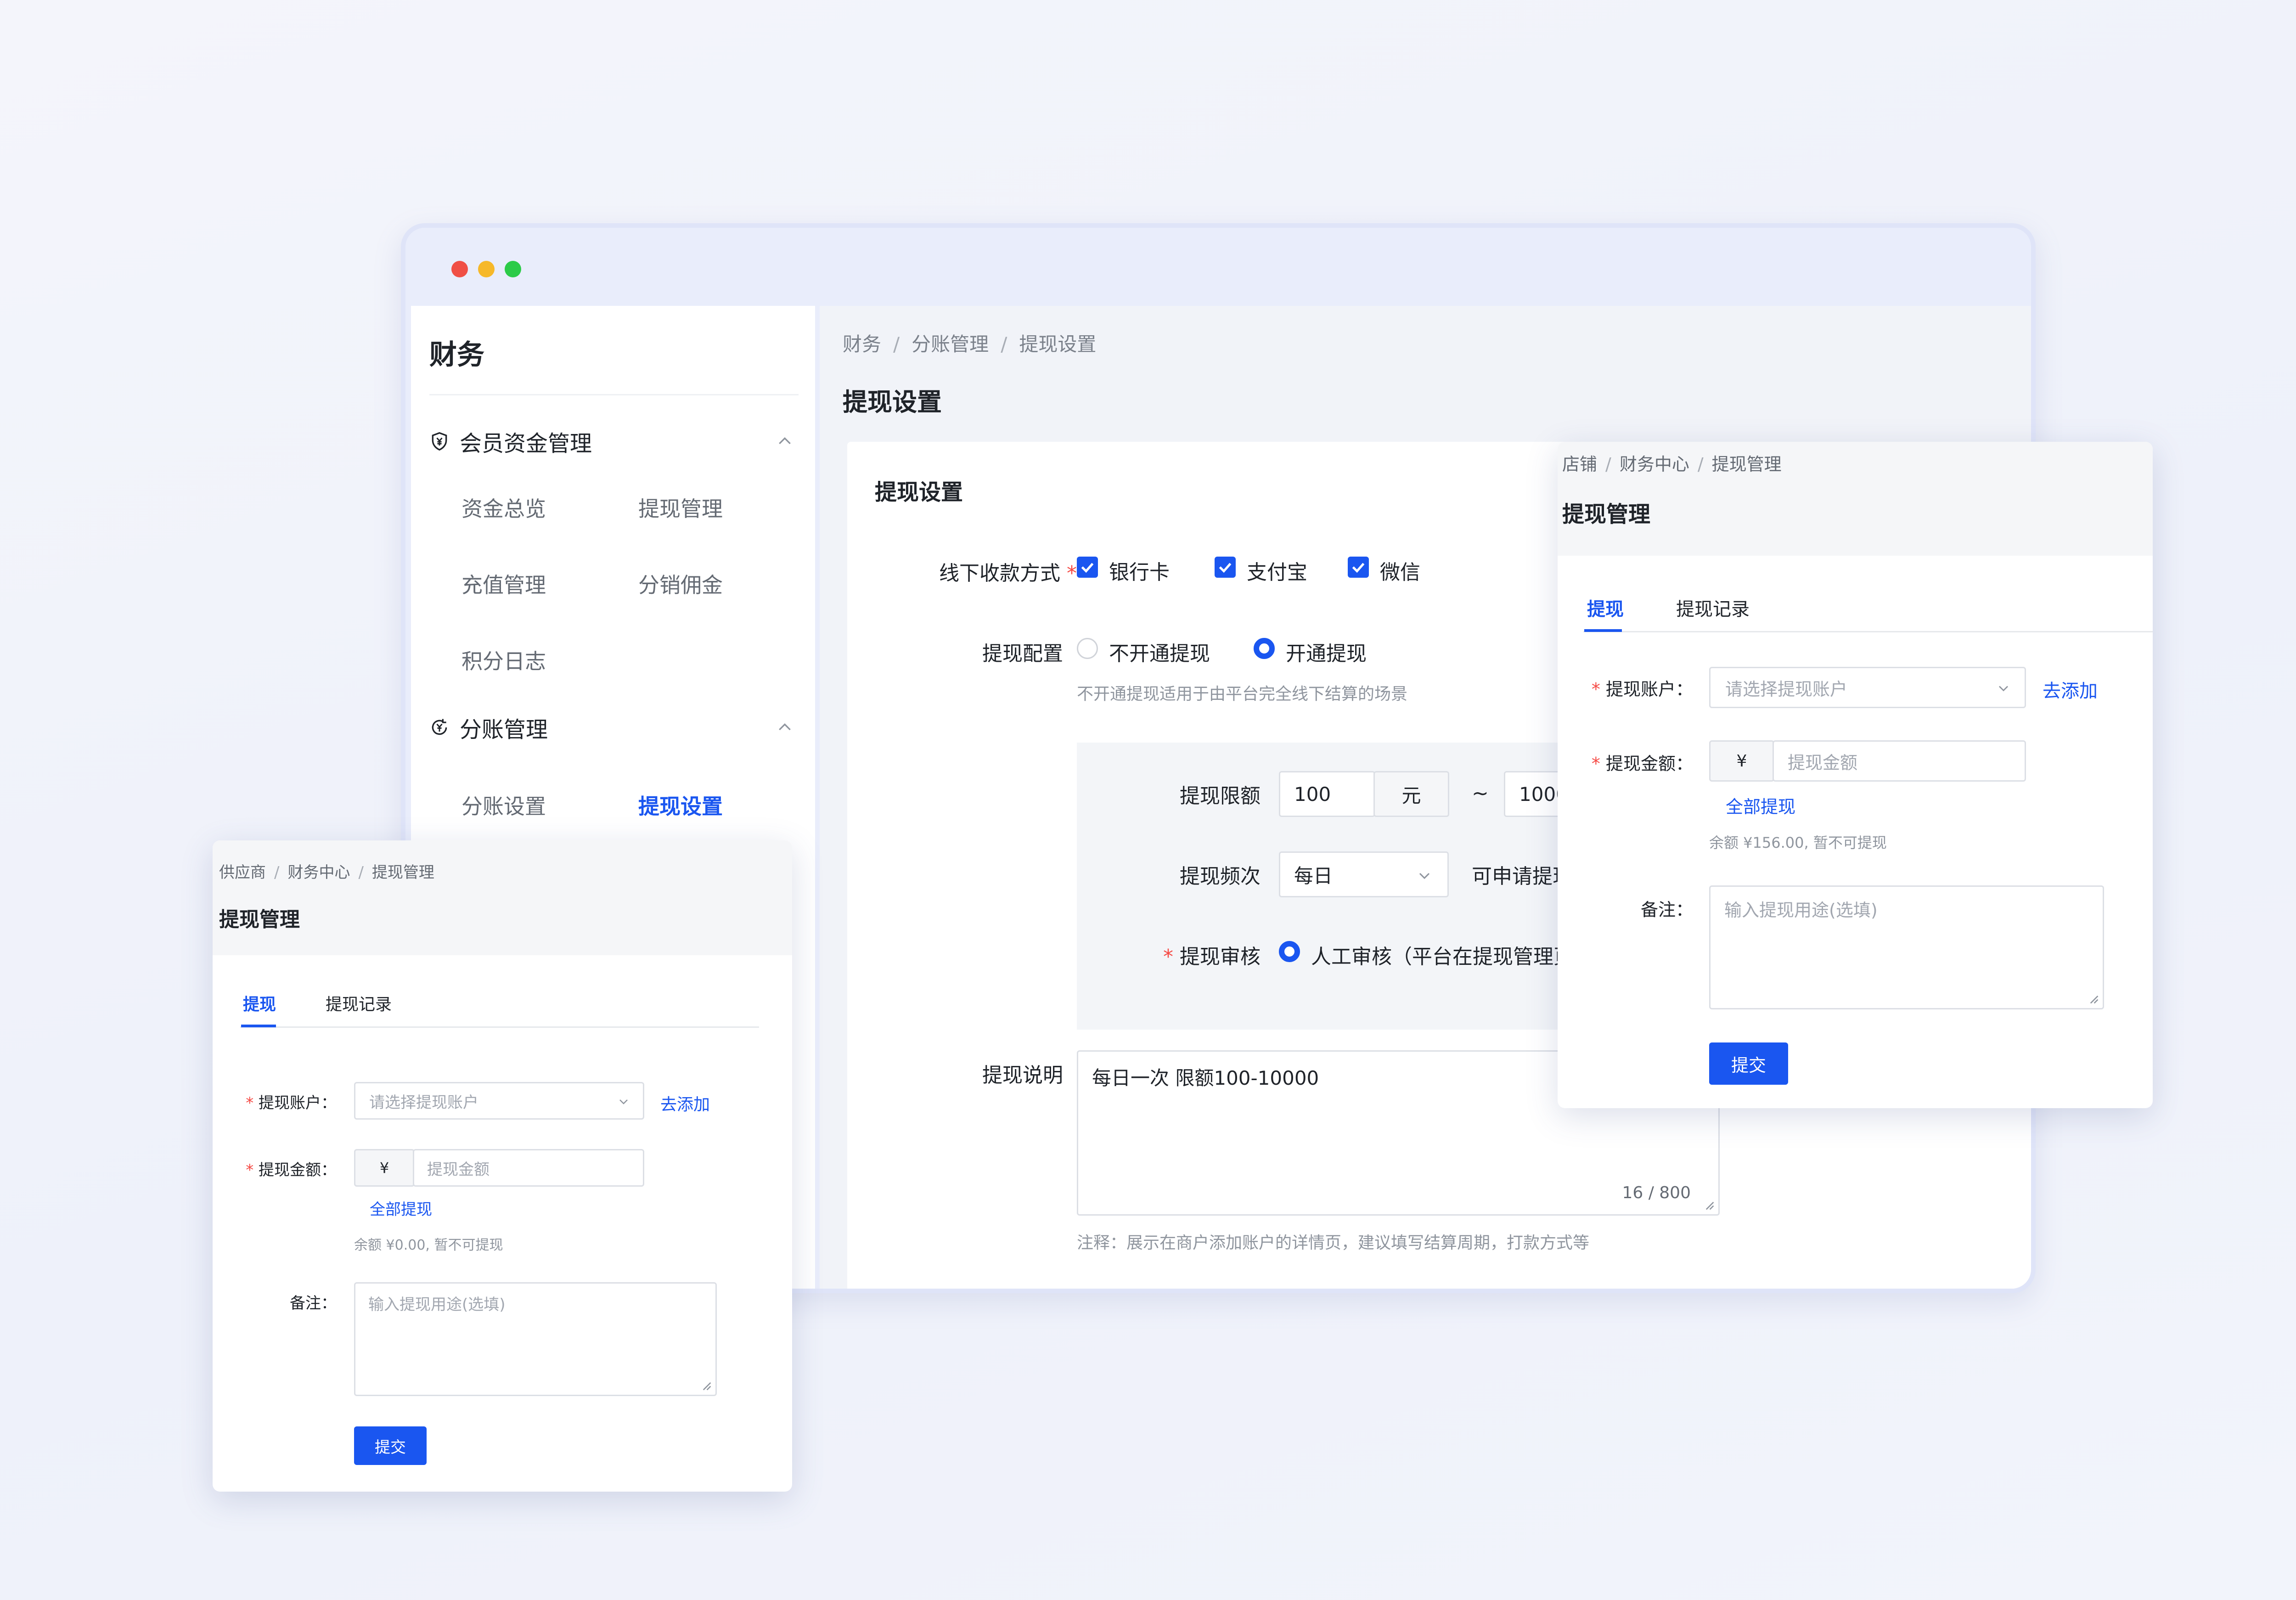  What do you see at coordinates (1277, 570) in the screenshot?
I see `option-alipay: 支付宝` at bounding box center [1277, 570].